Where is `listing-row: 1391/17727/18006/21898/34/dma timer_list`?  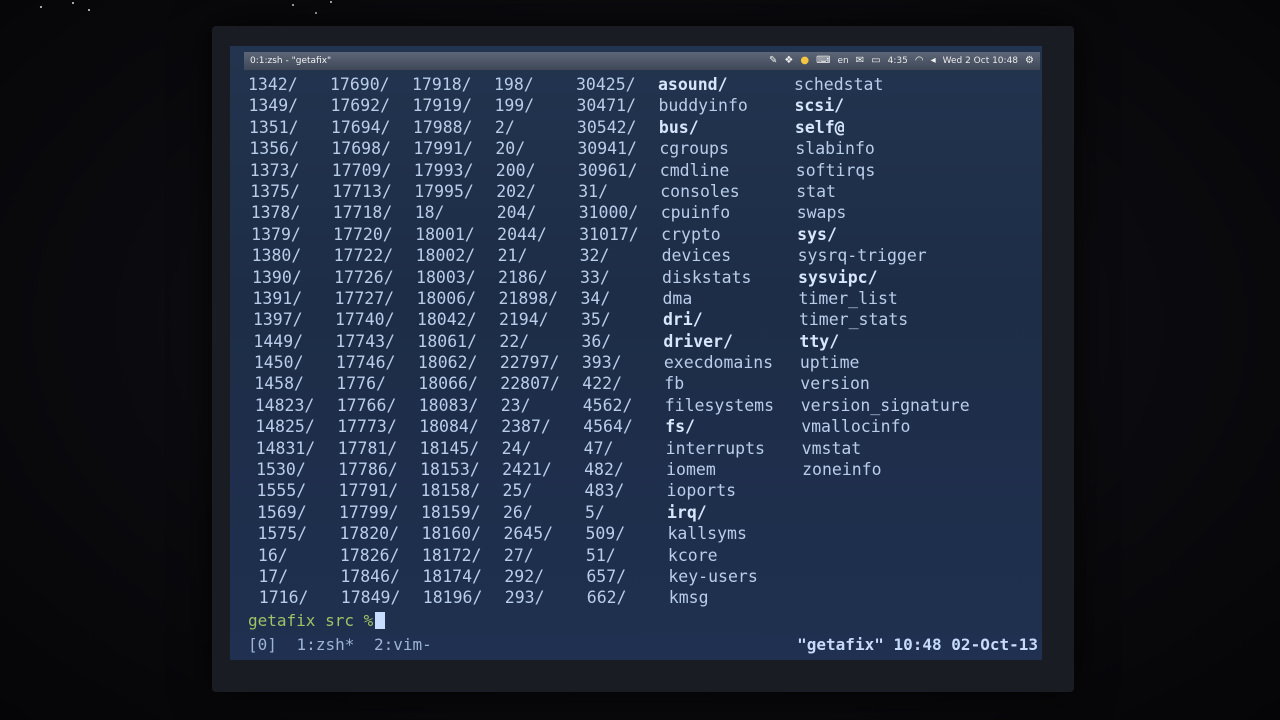 listing-row: 1391/17727/18006/21898/34/dma timer_list is located at coordinates (643, 298).